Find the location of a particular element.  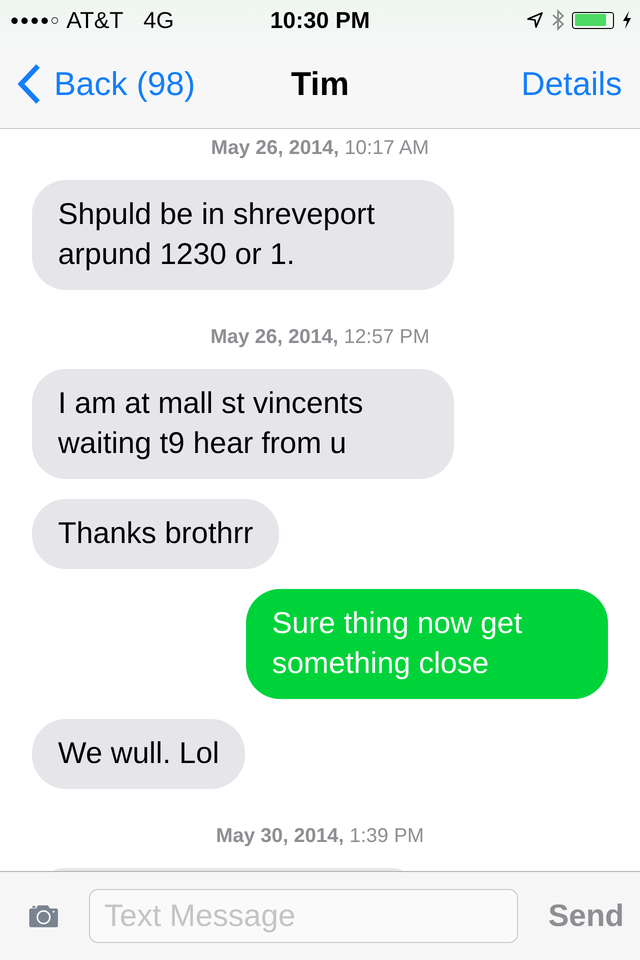

message-bubble: I am at mall st vincents waiting t9 hear from u is located at coordinates (243, 424).